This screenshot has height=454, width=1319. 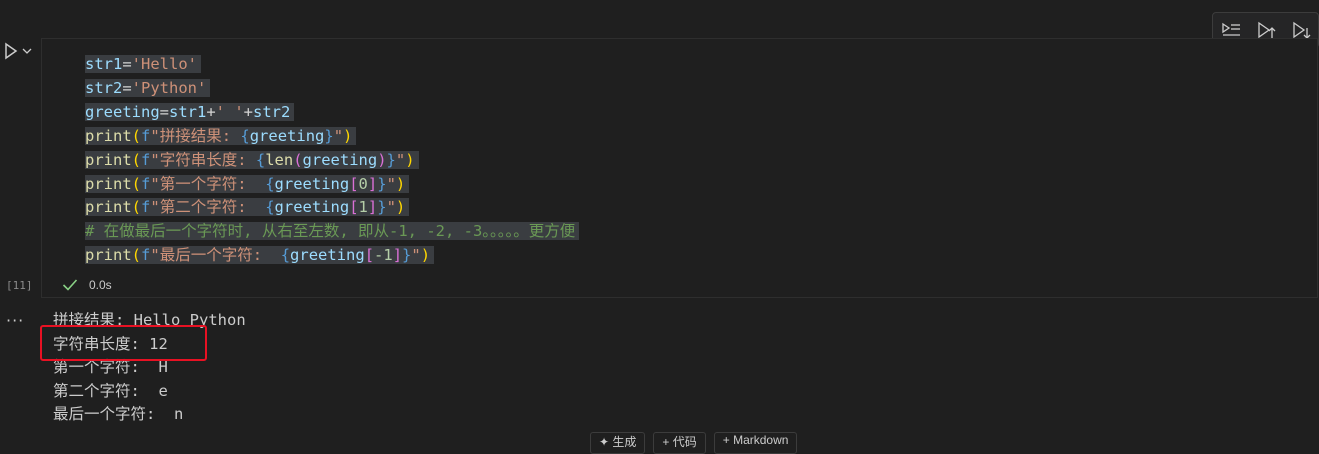 What do you see at coordinates (118, 414) in the screenshot?
I see `output-line: 最后一个字符: n` at bounding box center [118, 414].